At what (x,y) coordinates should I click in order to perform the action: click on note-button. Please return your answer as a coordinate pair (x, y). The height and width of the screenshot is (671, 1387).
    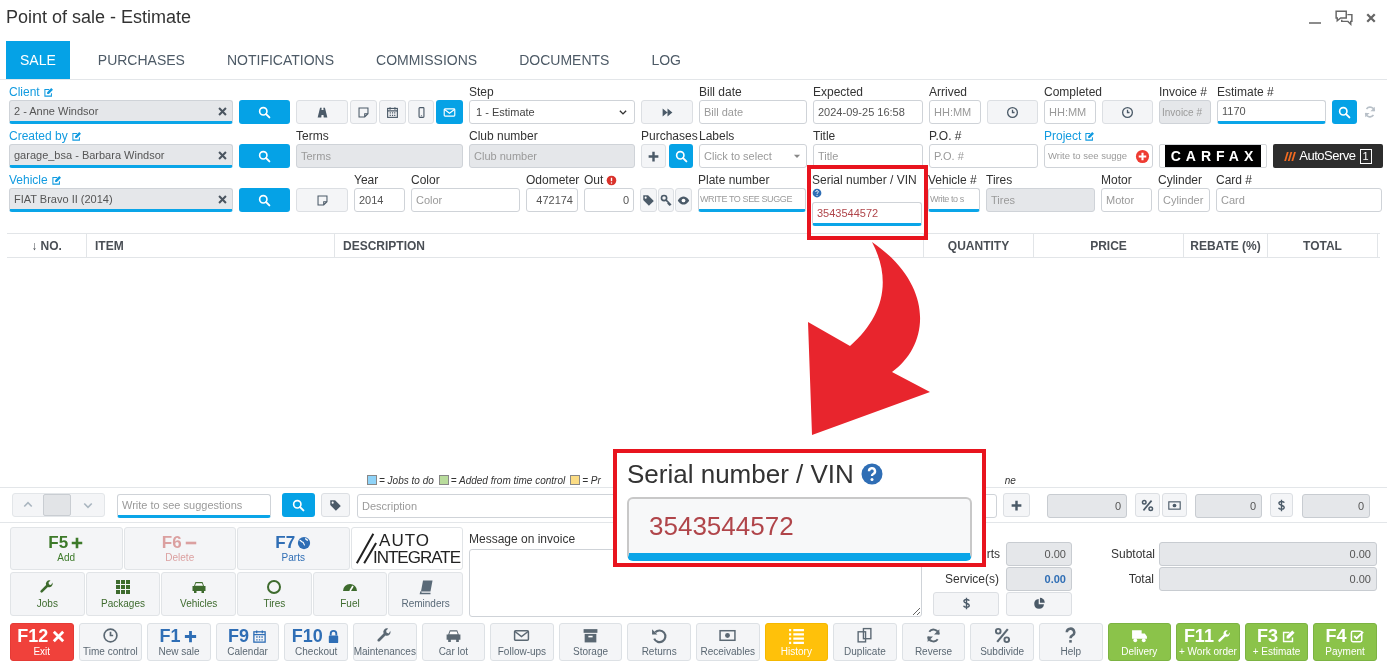
    Looking at the image, I should click on (363, 112).